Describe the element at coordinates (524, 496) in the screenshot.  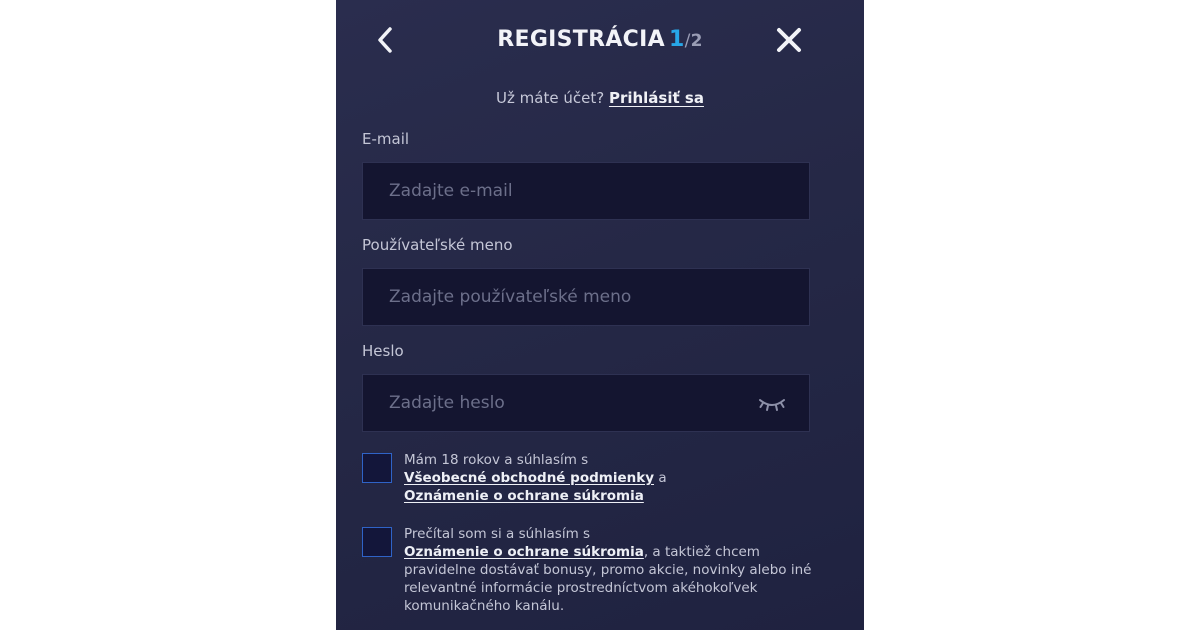
I see `privacy-link: Oznámenie o ochrane súkromia` at that location.